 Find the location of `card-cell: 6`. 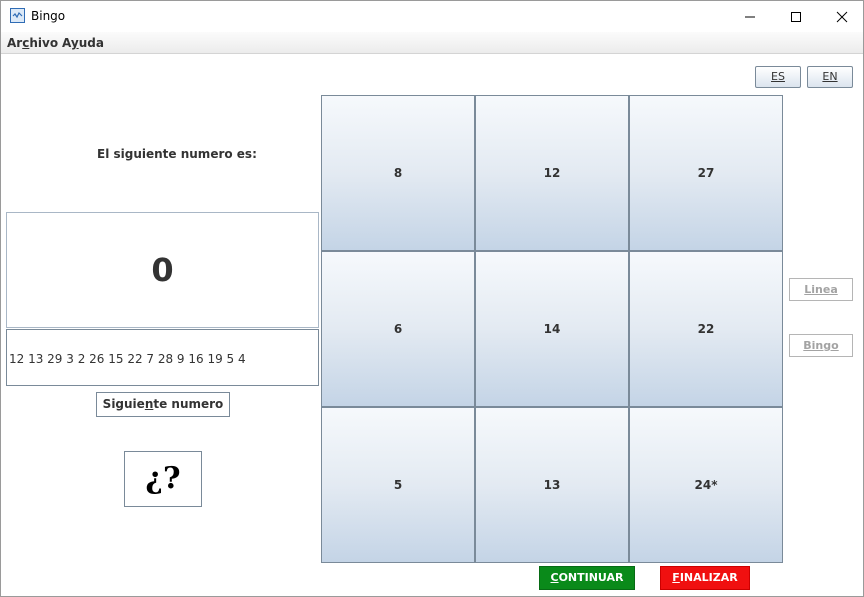

card-cell: 6 is located at coordinates (398, 329).